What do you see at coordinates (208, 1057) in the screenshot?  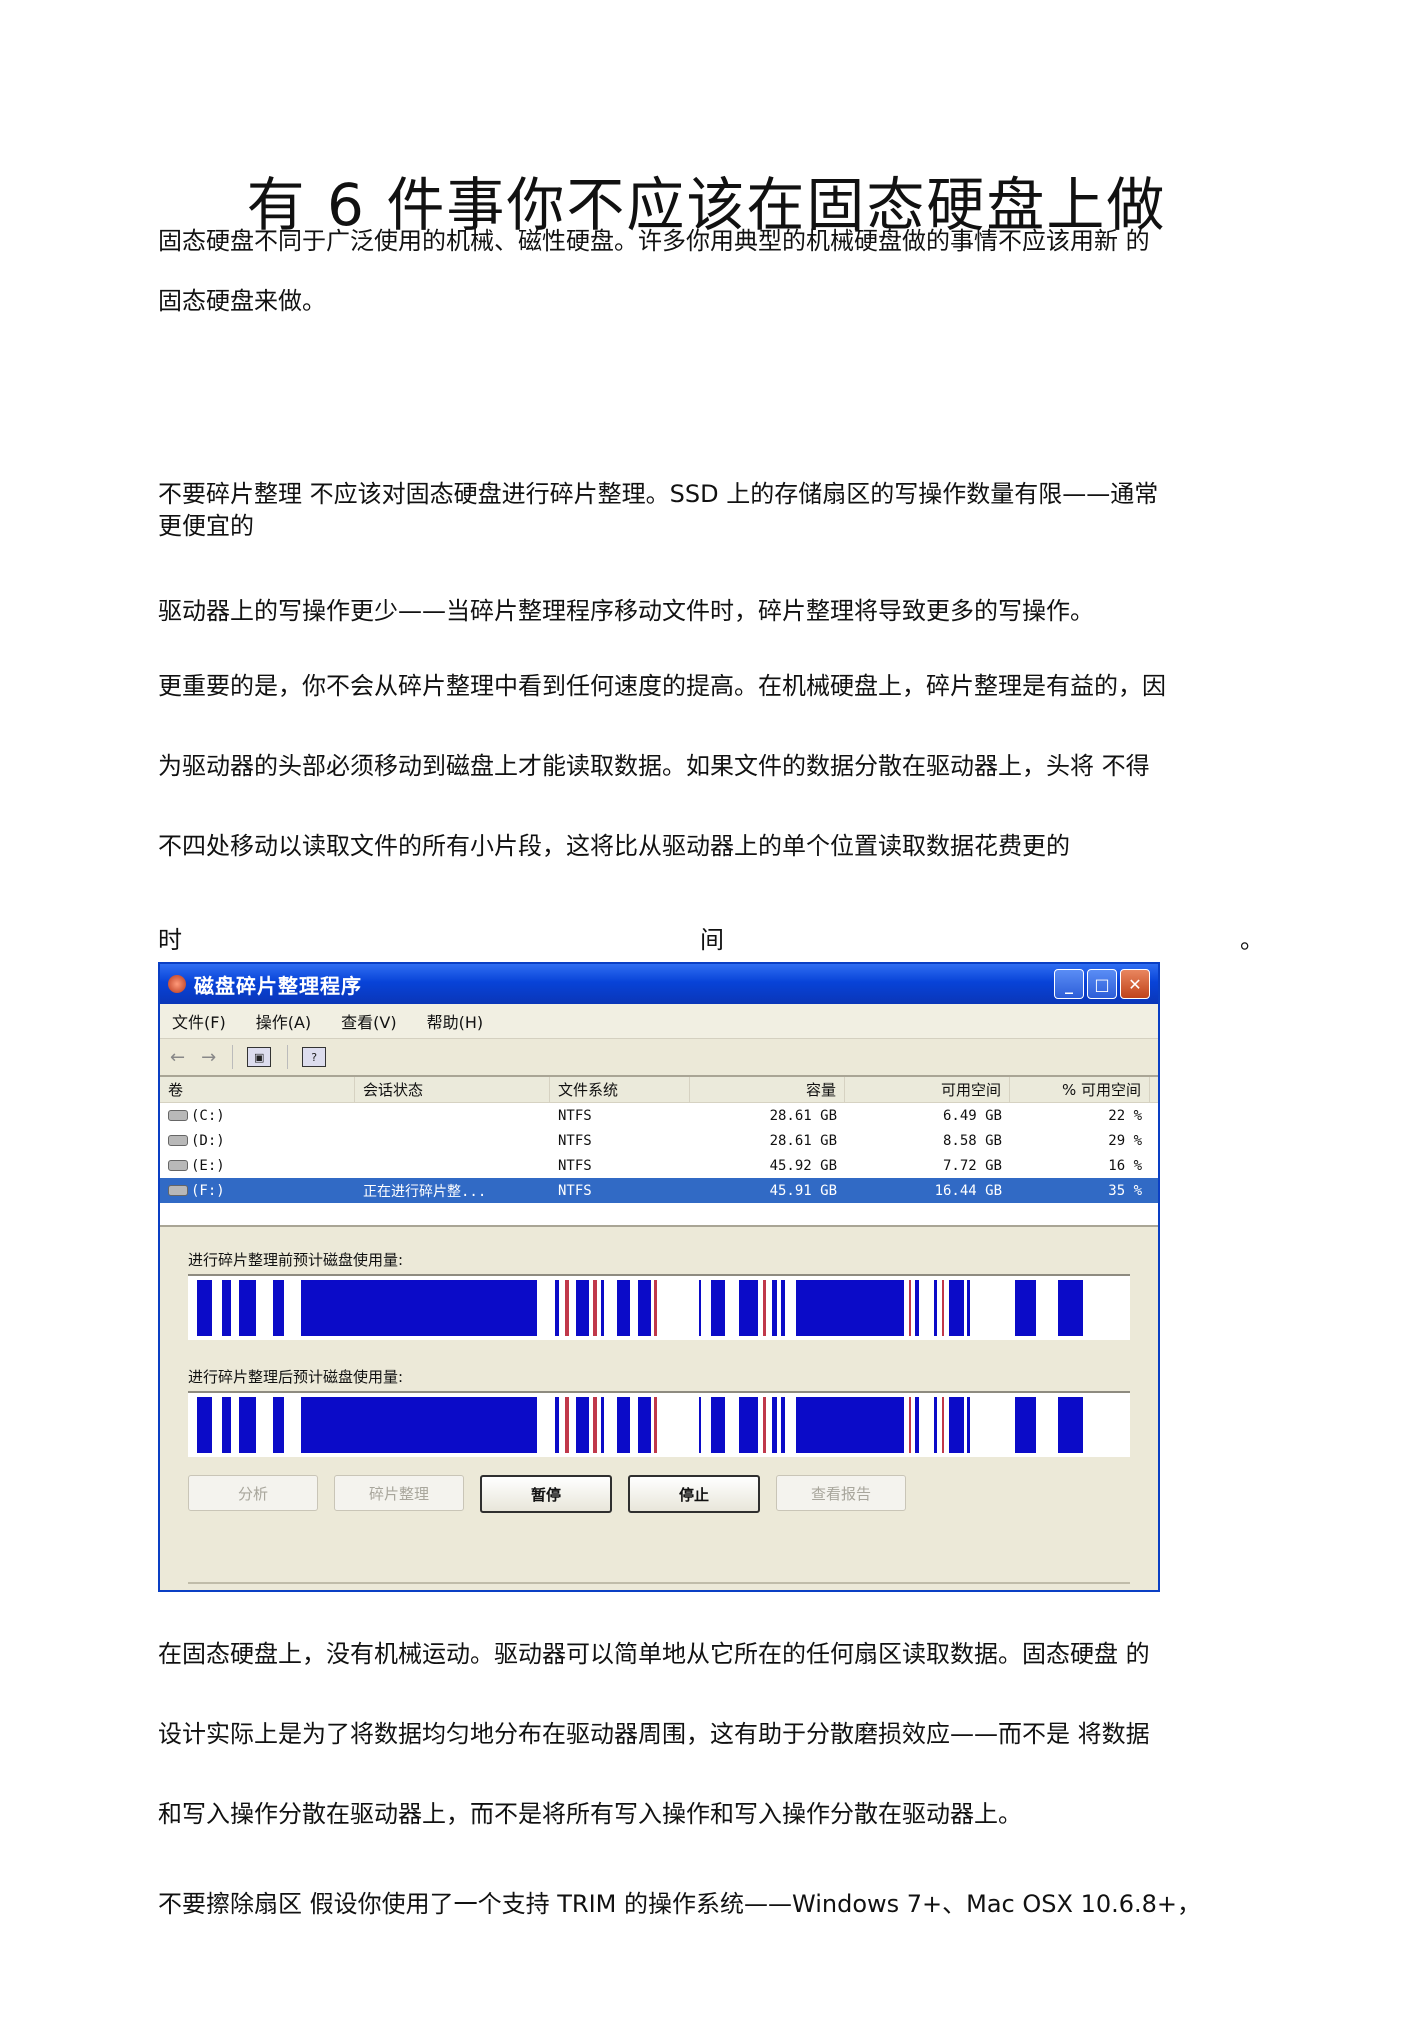 I see `forward-arrow-icon: →` at bounding box center [208, 1057].